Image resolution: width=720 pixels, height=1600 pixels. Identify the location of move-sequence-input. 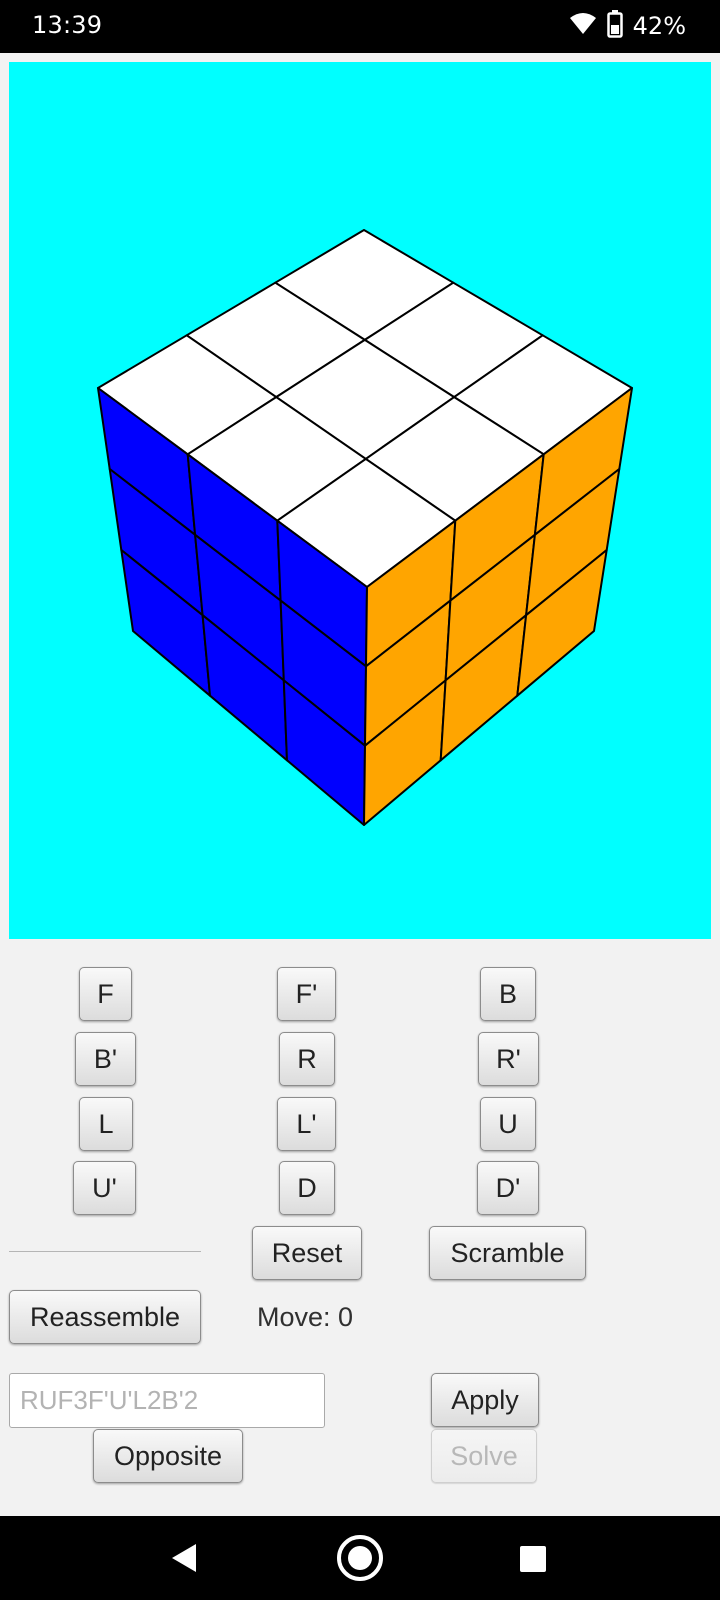
(167, 1400).